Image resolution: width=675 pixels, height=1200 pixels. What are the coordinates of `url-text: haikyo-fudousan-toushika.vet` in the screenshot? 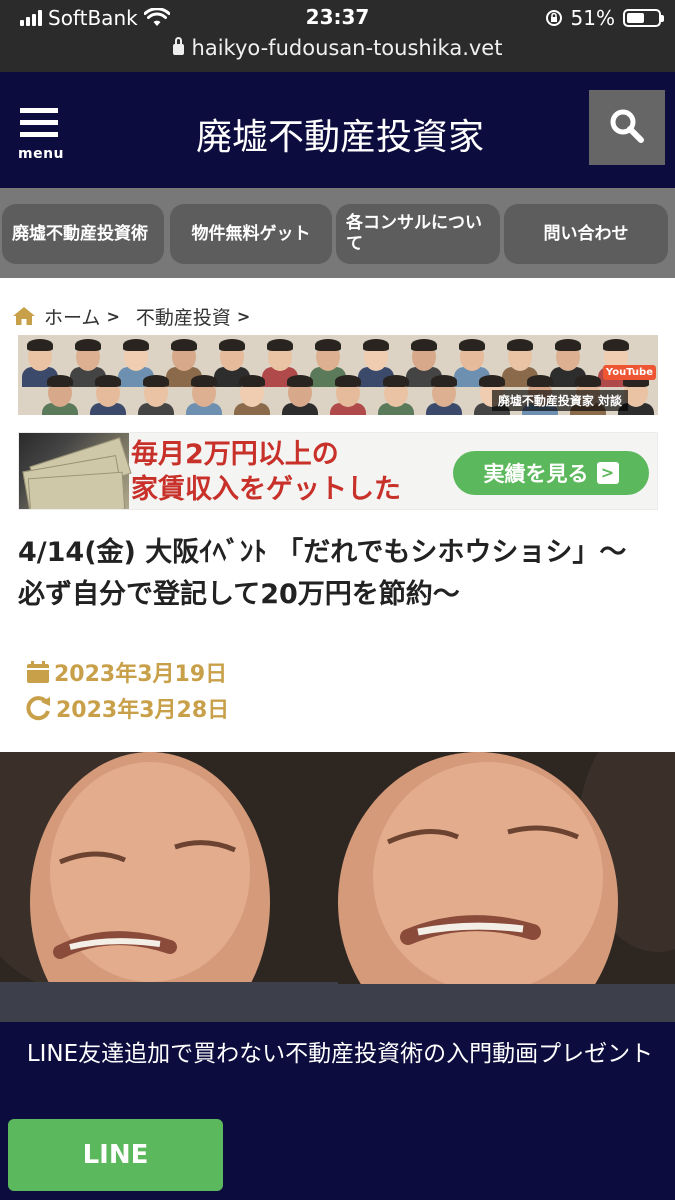 It's located at (347, 48).